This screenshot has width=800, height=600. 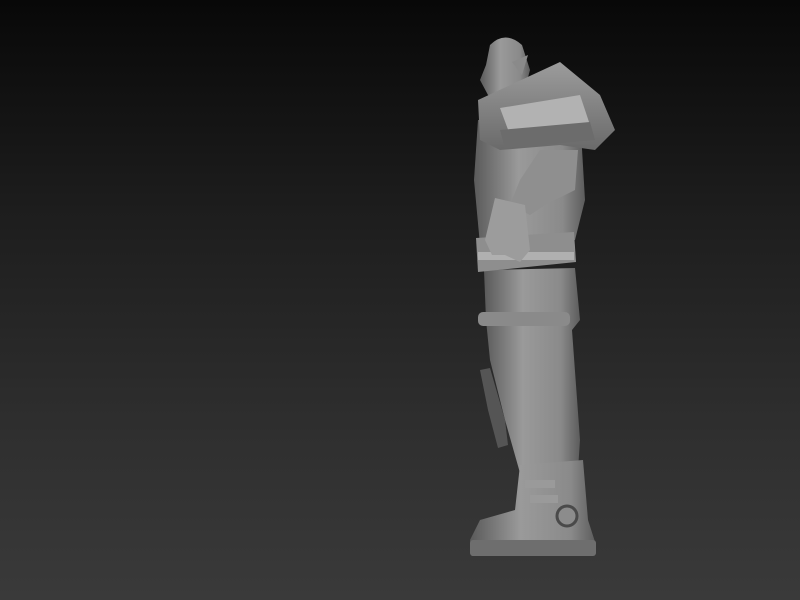 I want to click on leg, so click(x=532, y=374).